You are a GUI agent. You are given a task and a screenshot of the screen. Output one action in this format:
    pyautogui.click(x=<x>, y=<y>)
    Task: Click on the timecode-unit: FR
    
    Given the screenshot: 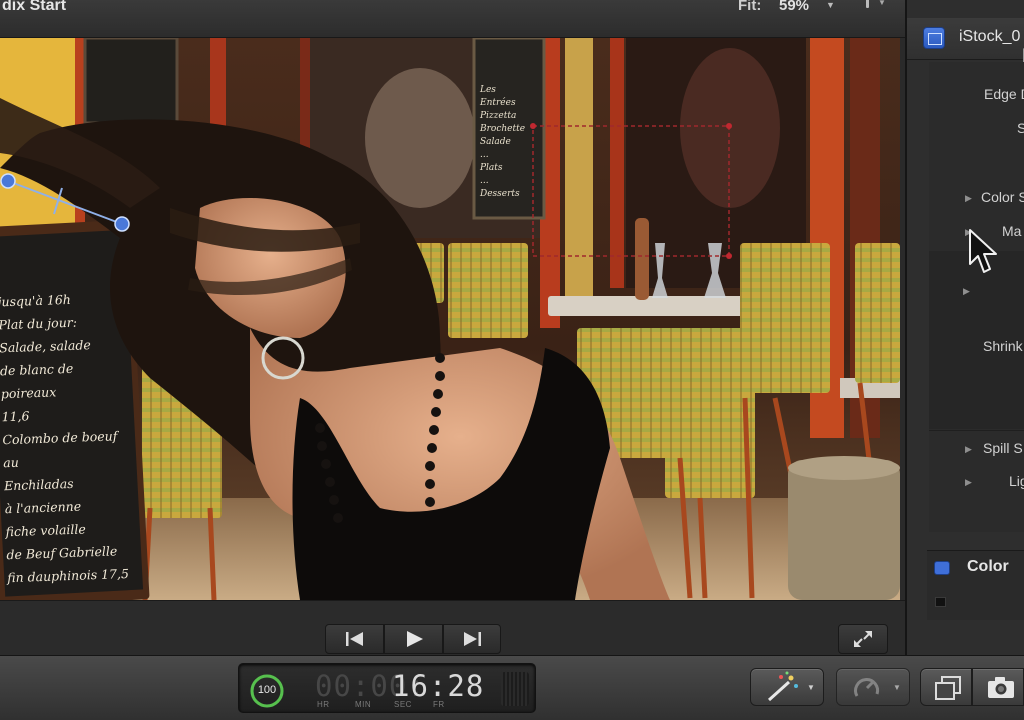 What is the action you would take?
    pyautogui.click(x=439, y=704)
    